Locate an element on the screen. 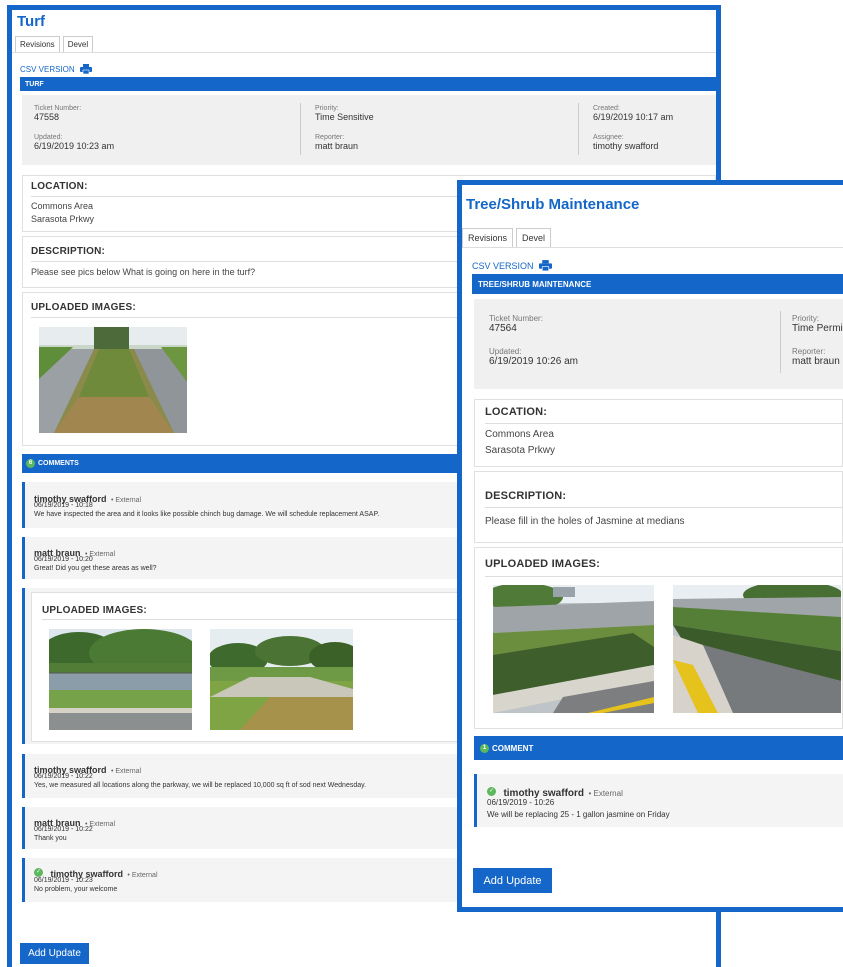 The width and height of the screenshot is (843, 967). page-title: Turf is located at coordinates (31, 21).